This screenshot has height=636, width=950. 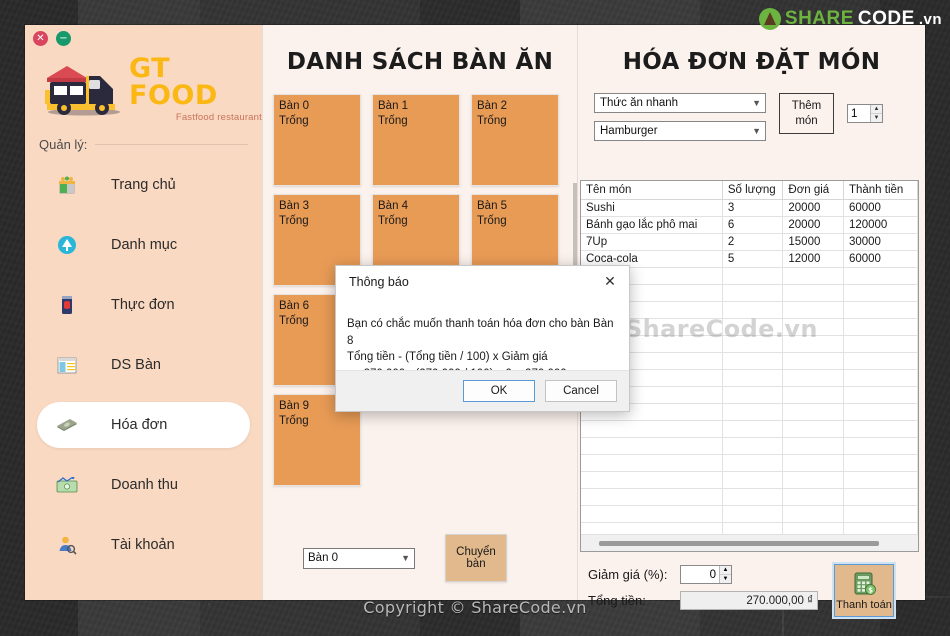 What do you see at coordinates (751, 62) in the screenshot?
I see `invoice-panel-title: HÓA ĐƠN ĐẶT MÓN` at bounding box center [751, 62].